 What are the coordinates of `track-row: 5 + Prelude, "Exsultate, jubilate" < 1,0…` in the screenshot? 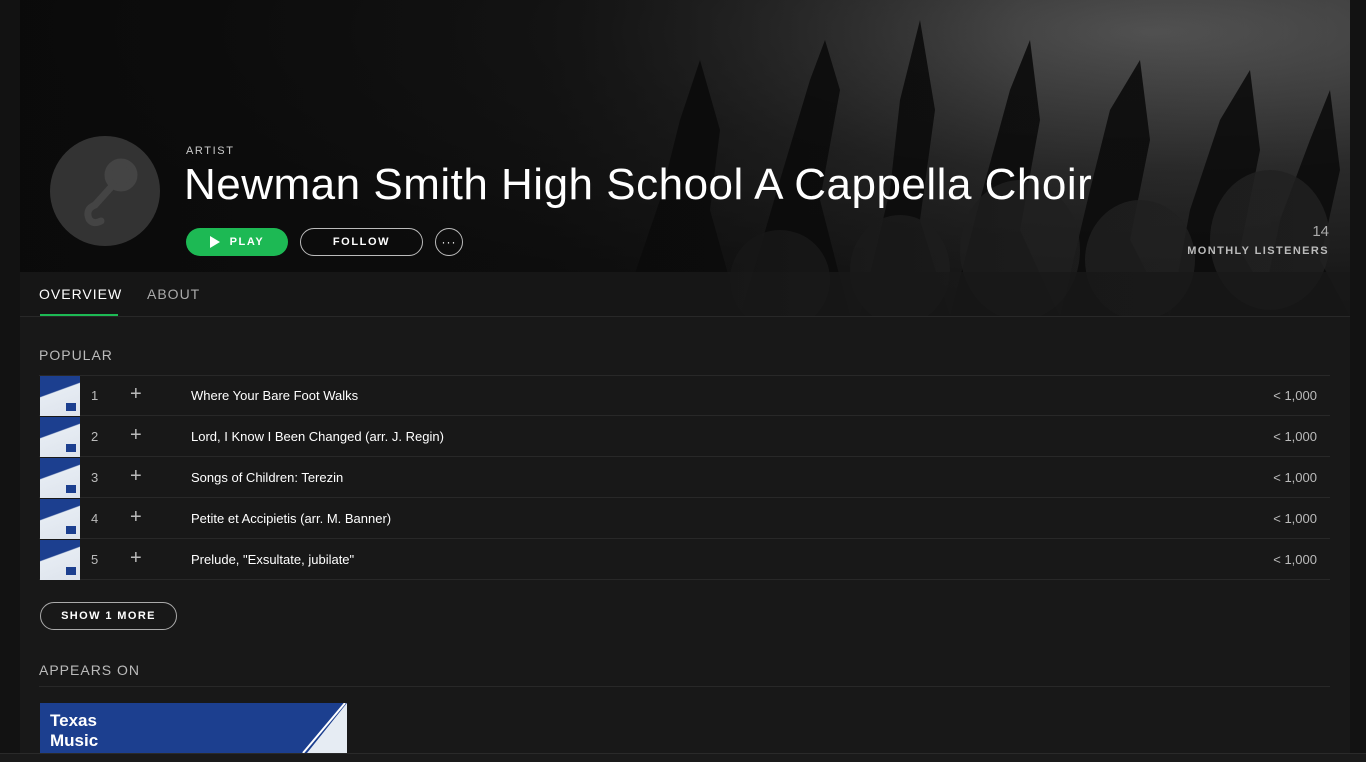 It's located at (684, 559).